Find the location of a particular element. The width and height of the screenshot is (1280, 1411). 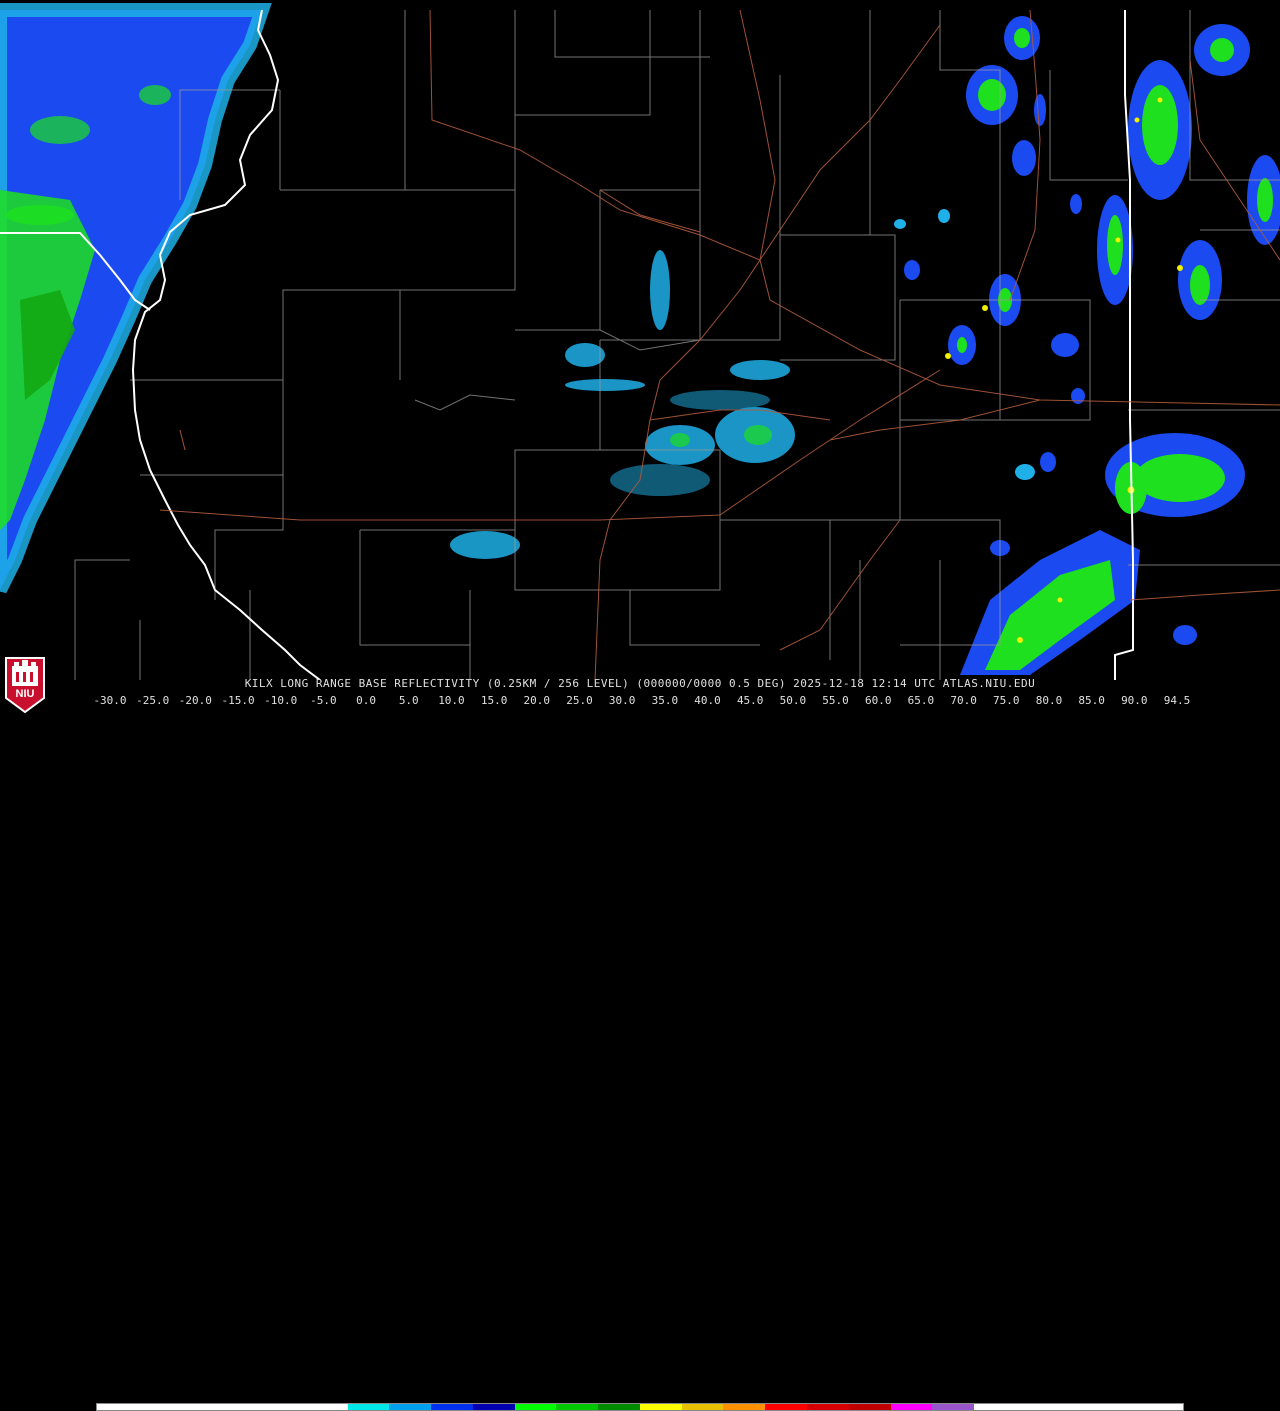

scale-tick: 94.5 is located at coordinates (1177, 700).